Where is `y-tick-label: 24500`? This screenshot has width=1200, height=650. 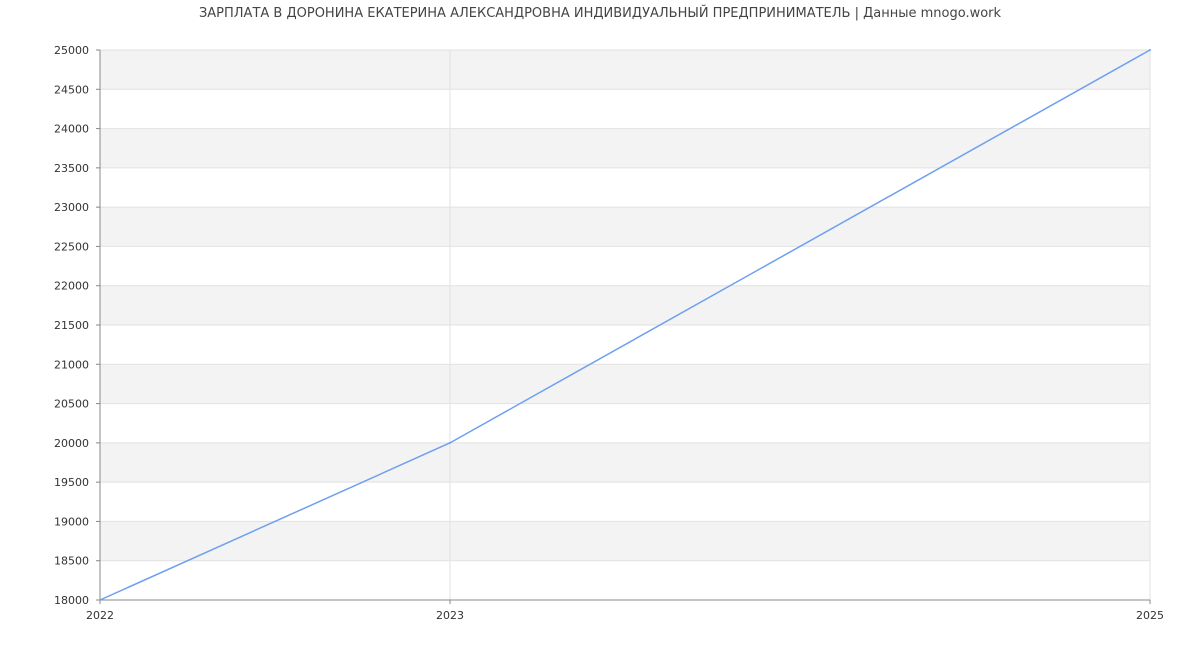 y-tick-label: 24500 is located at coordinates (71, 89).